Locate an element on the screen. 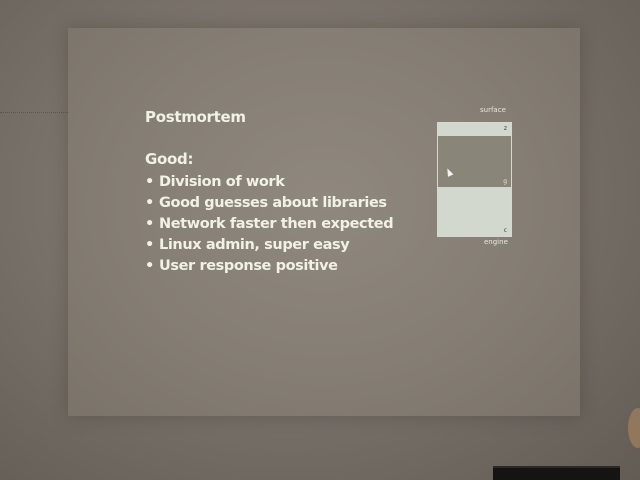 Image resolution: width=640 pixels, height=480 pixels. layer-diagram: z g c is located at coordinates (474, 179).